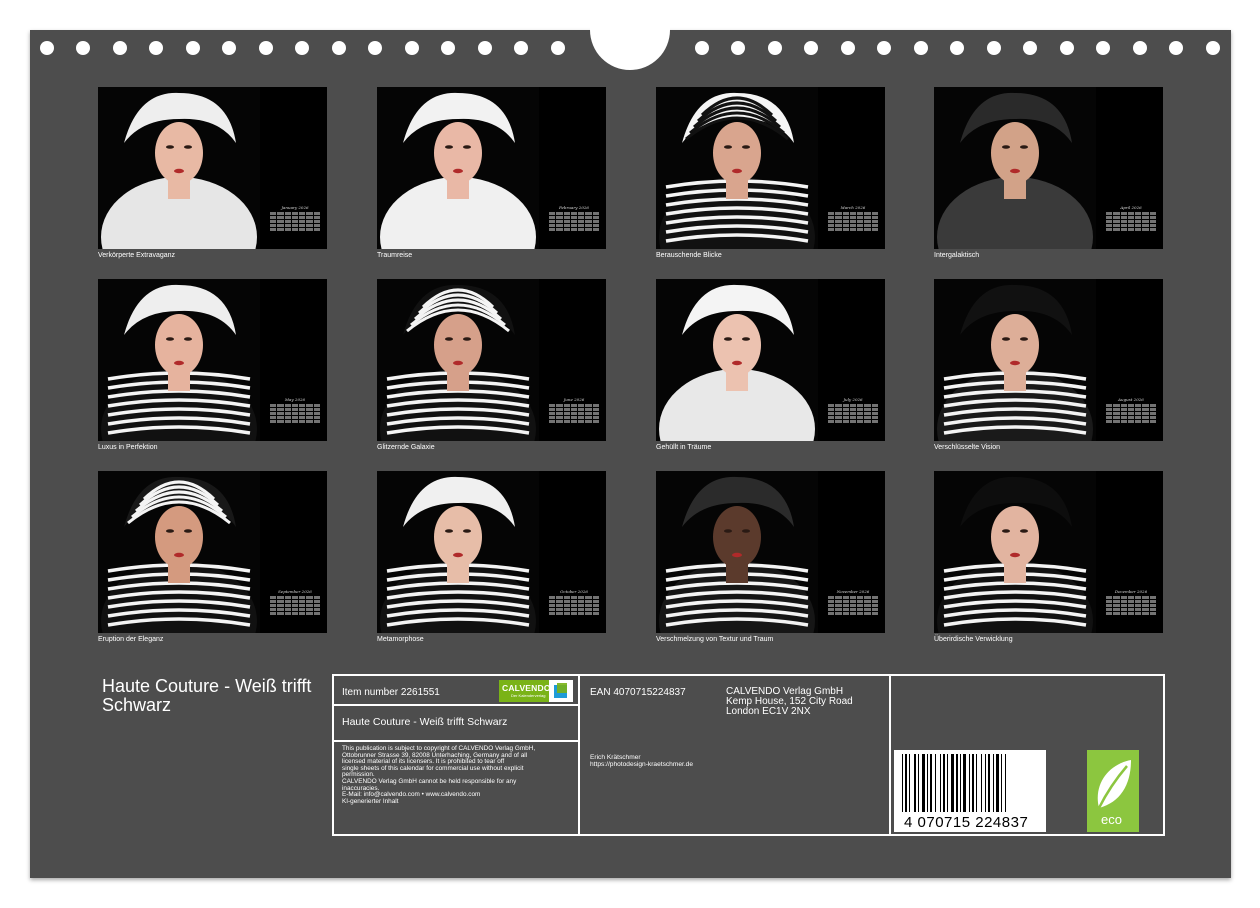 The width and height of the screenshot is (1260, 908). I want to click on month-tile: November 2026, so click(770, 552).